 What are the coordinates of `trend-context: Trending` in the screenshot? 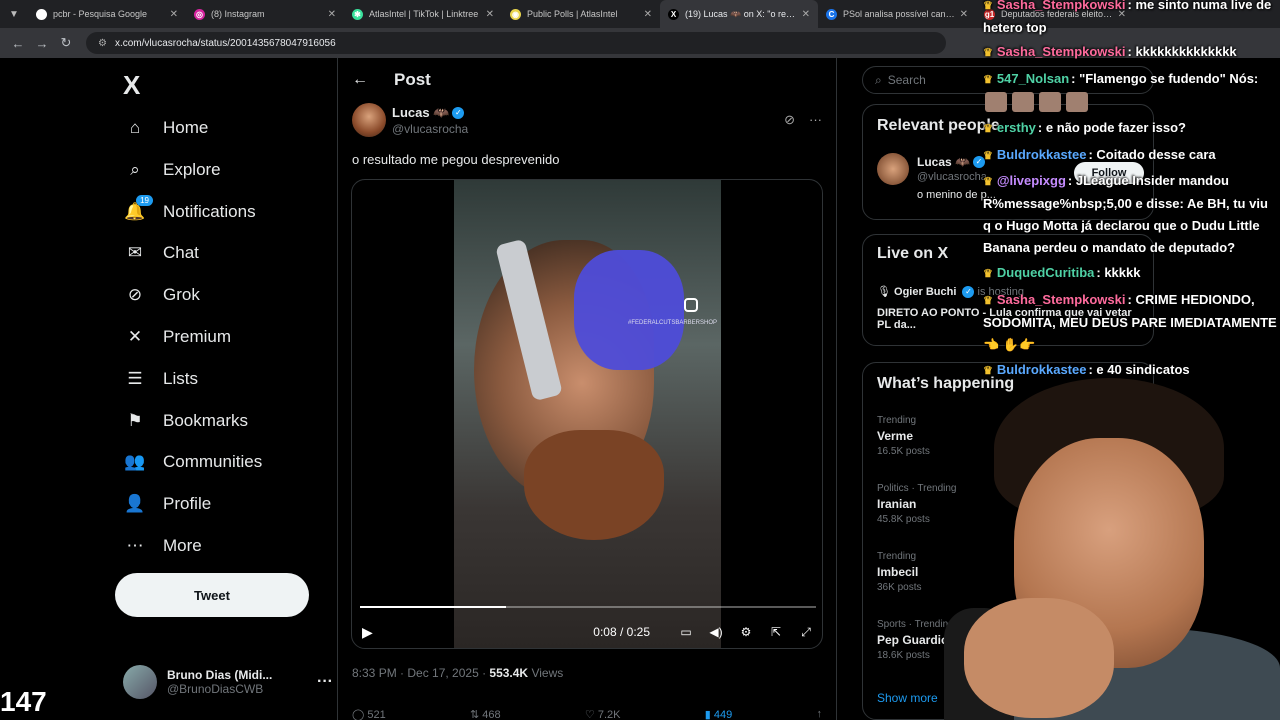 It's located at (897, 556).